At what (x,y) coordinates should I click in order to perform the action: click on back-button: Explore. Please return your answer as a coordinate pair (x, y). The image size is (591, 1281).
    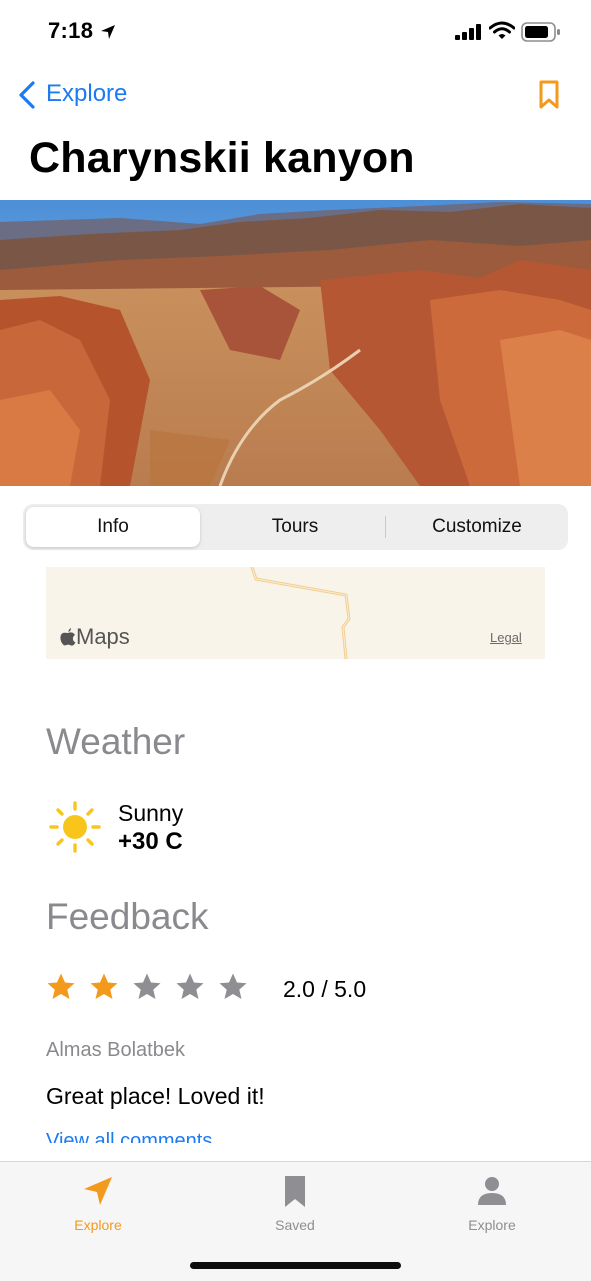
    Looking at the image, I should click on (86, 94).